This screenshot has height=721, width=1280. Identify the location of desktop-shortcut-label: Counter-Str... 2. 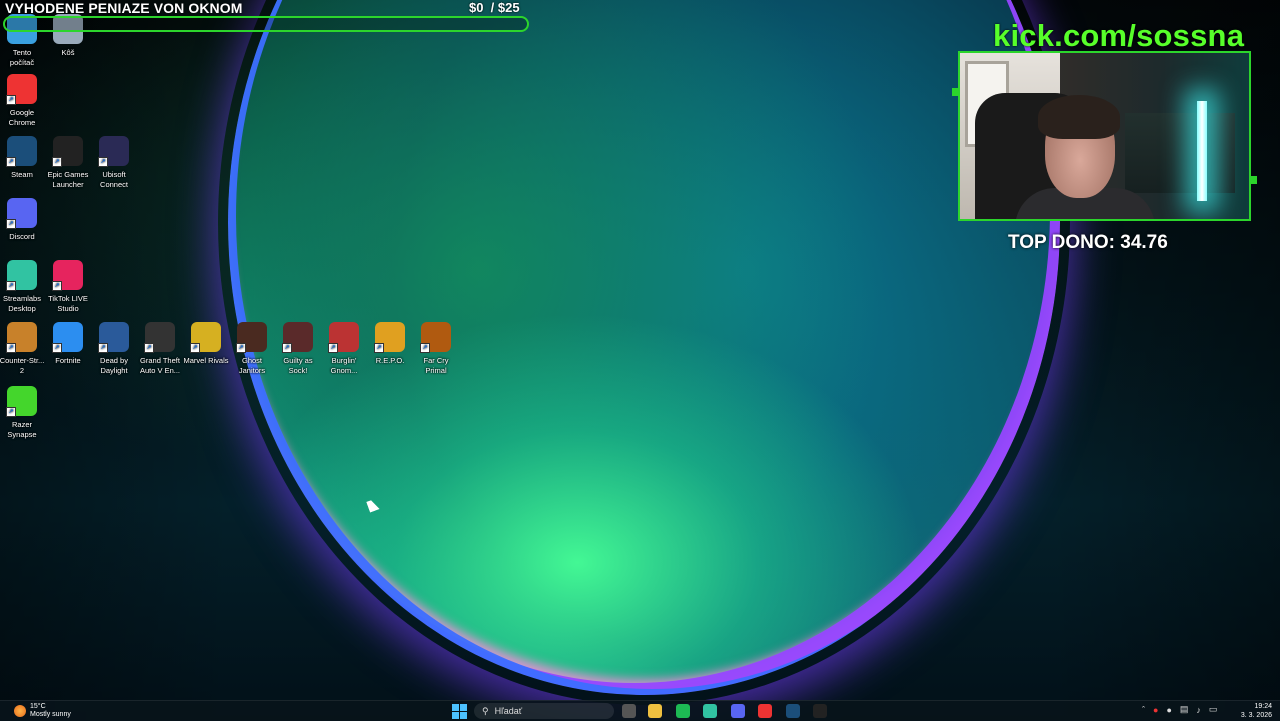
(22, 365).